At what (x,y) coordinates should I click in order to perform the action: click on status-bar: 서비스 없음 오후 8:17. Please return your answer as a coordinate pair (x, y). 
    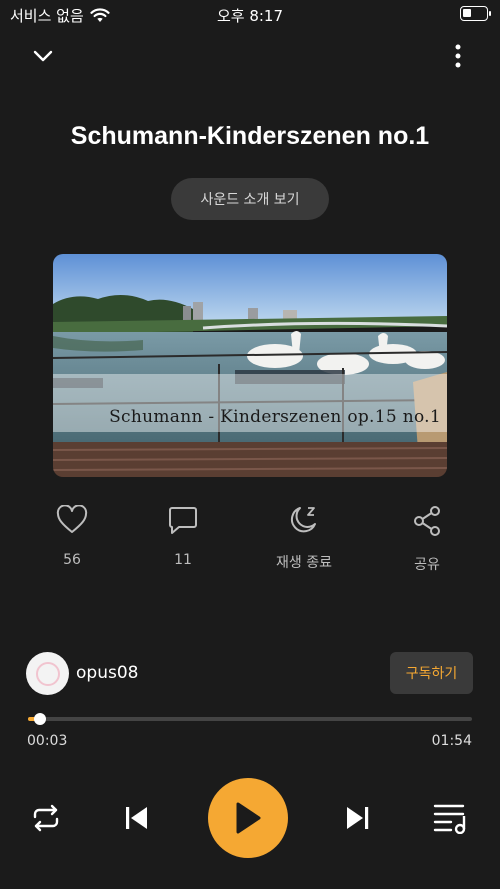
    Looking at the image, I should click on (250, 14).